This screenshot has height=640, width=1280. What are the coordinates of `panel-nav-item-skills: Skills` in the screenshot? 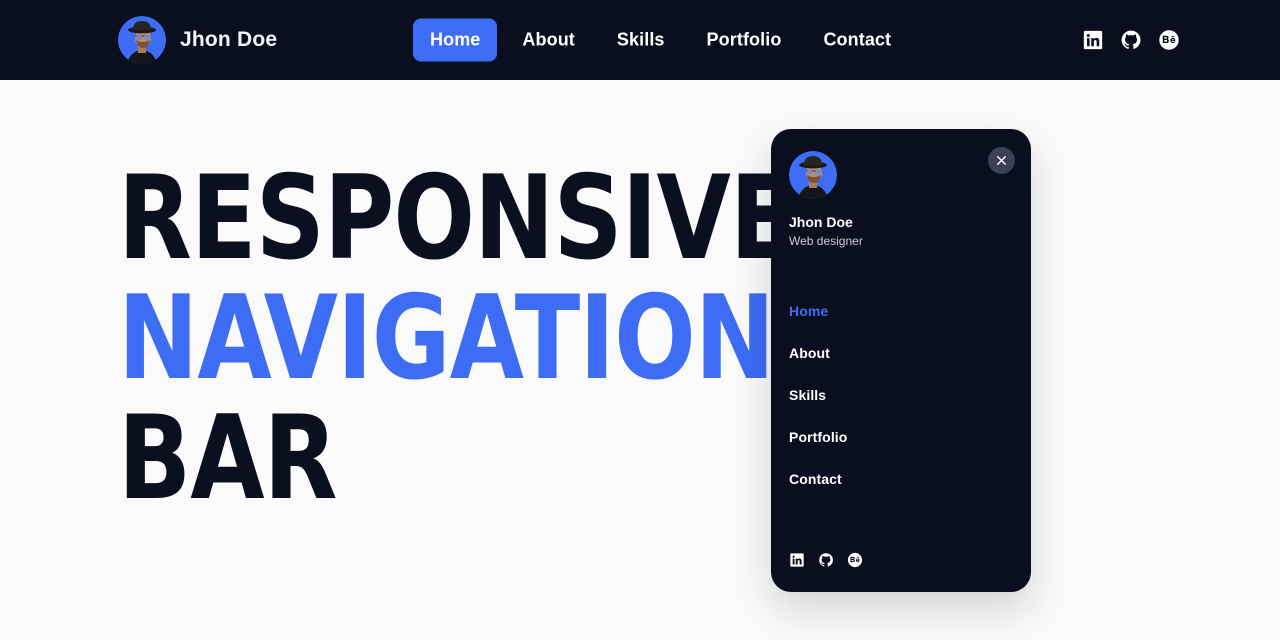 It's located at (901, 395).